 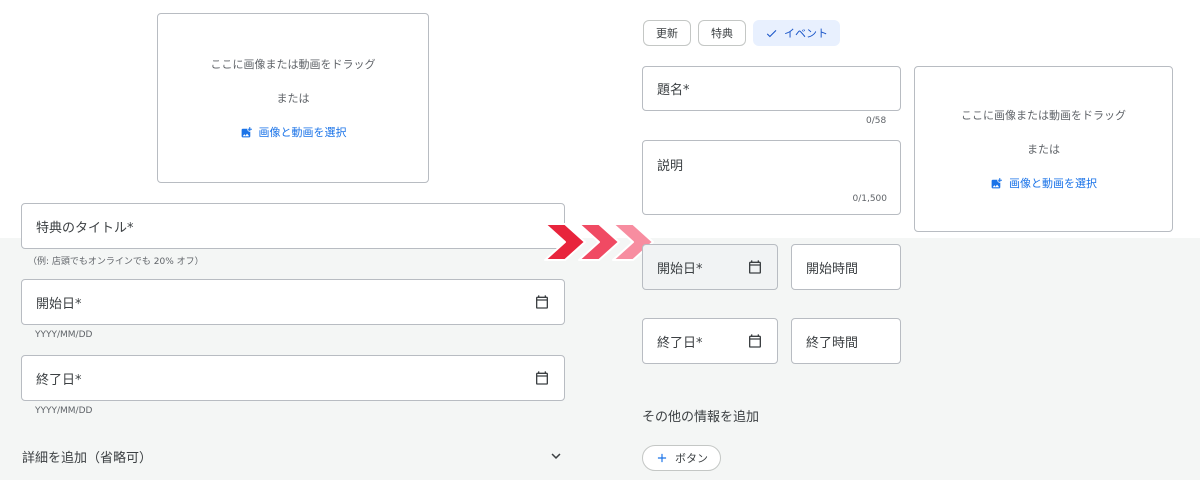 I want to click on end-time-label: 終了時間, so click(x=832, y=343).